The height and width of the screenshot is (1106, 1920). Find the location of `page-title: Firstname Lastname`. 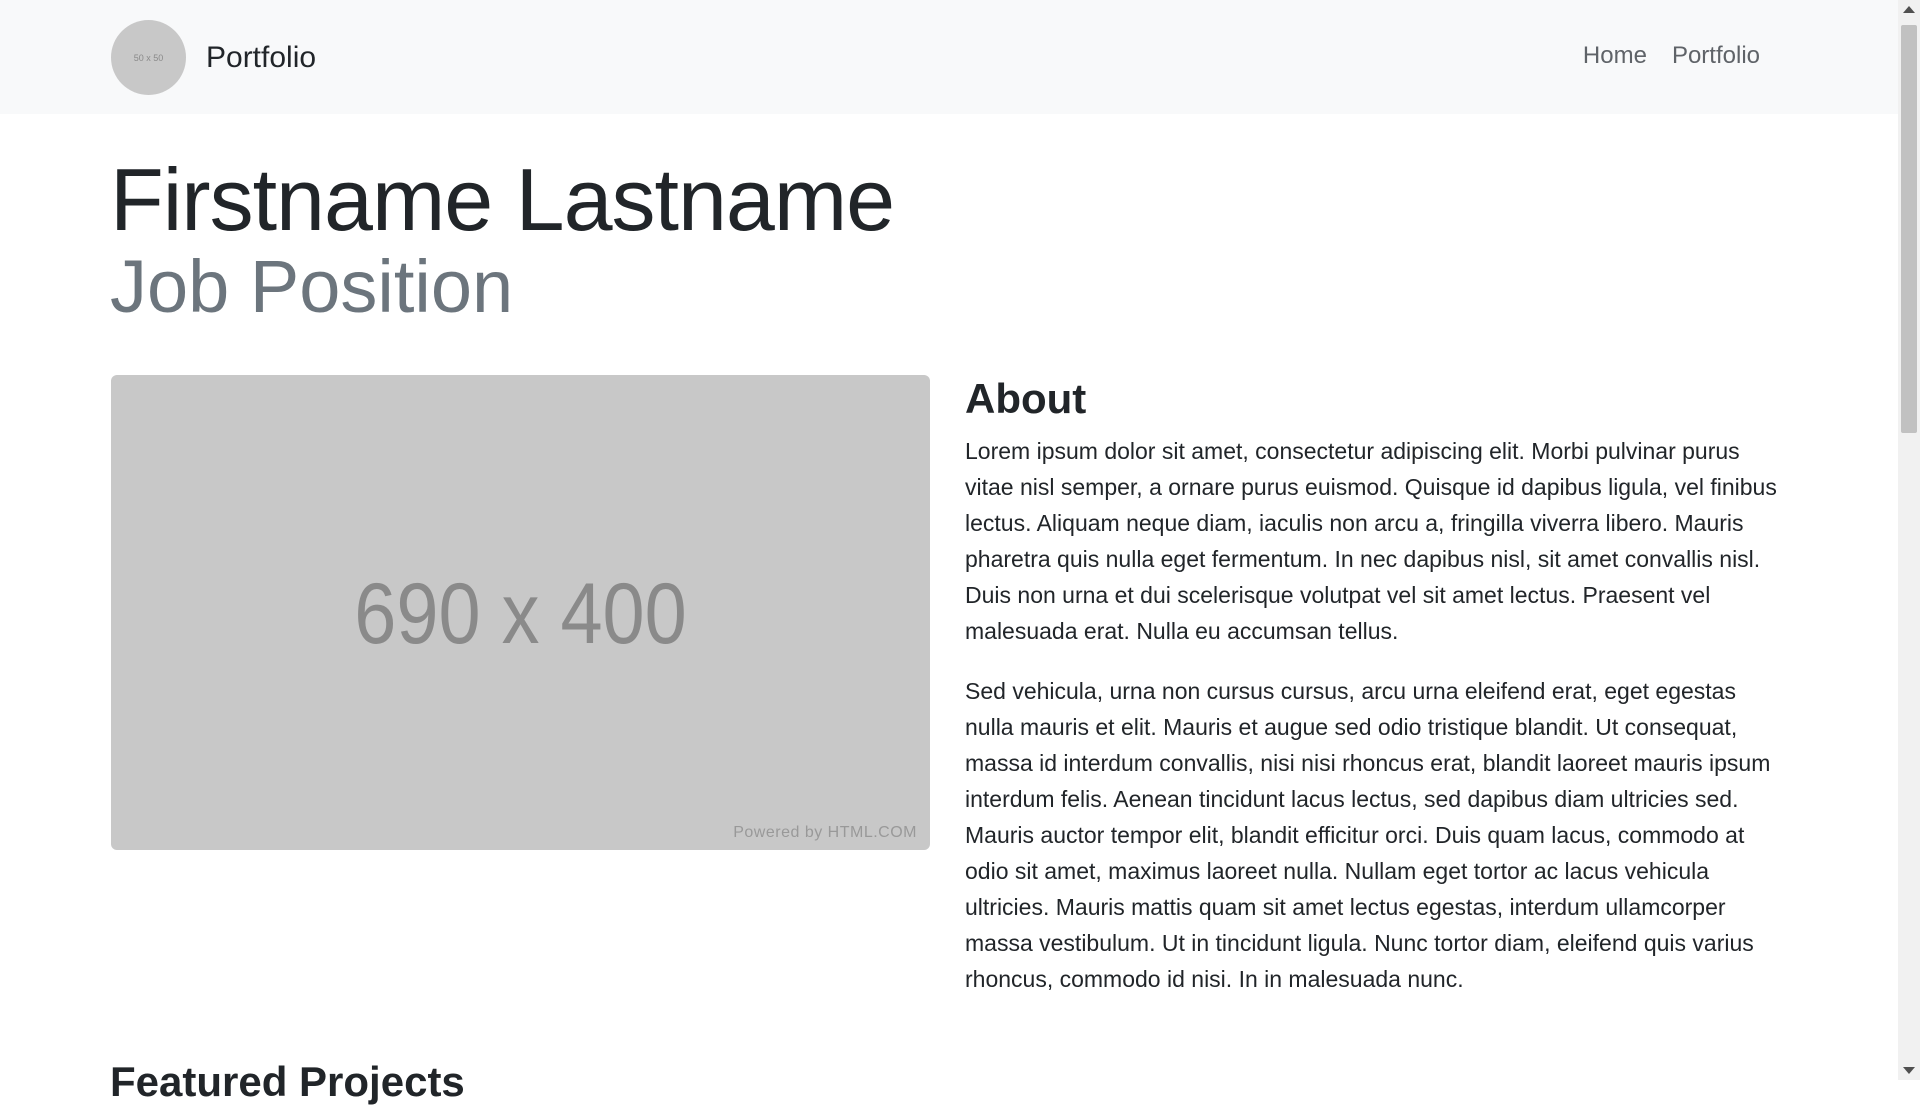

page-title: Firstname Lastname is located at coordinates (502, 199).